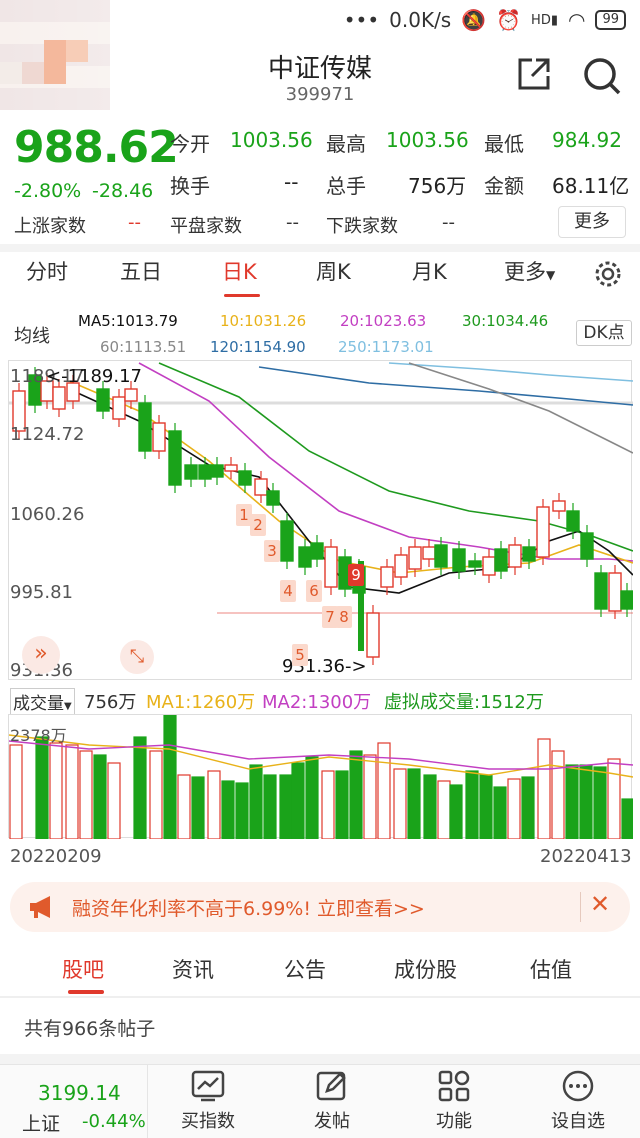 Image resolution: width=640 pixels, height=1138 pixels. Describe the element at coordinates (578, 1101) in the screenshot. I see `add-watchlist-button: 设自选` at that location.